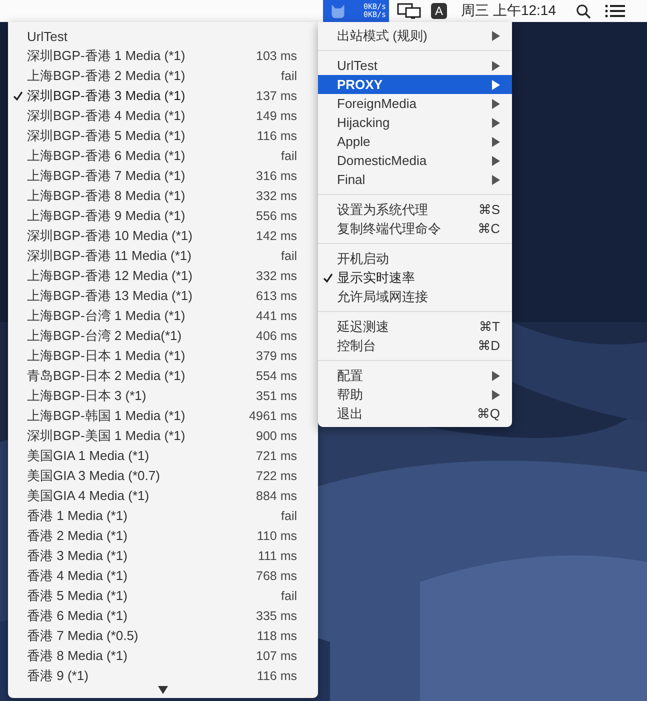 Image resolution: width=647 pixels, height=701 pixels. What do you see at coordinates (163, 376) in the screenshot?
I see `proxy-menu-item: 青岛BGP-日本 2 Media (*1) 554 ms` at bounding box center [163, 376].